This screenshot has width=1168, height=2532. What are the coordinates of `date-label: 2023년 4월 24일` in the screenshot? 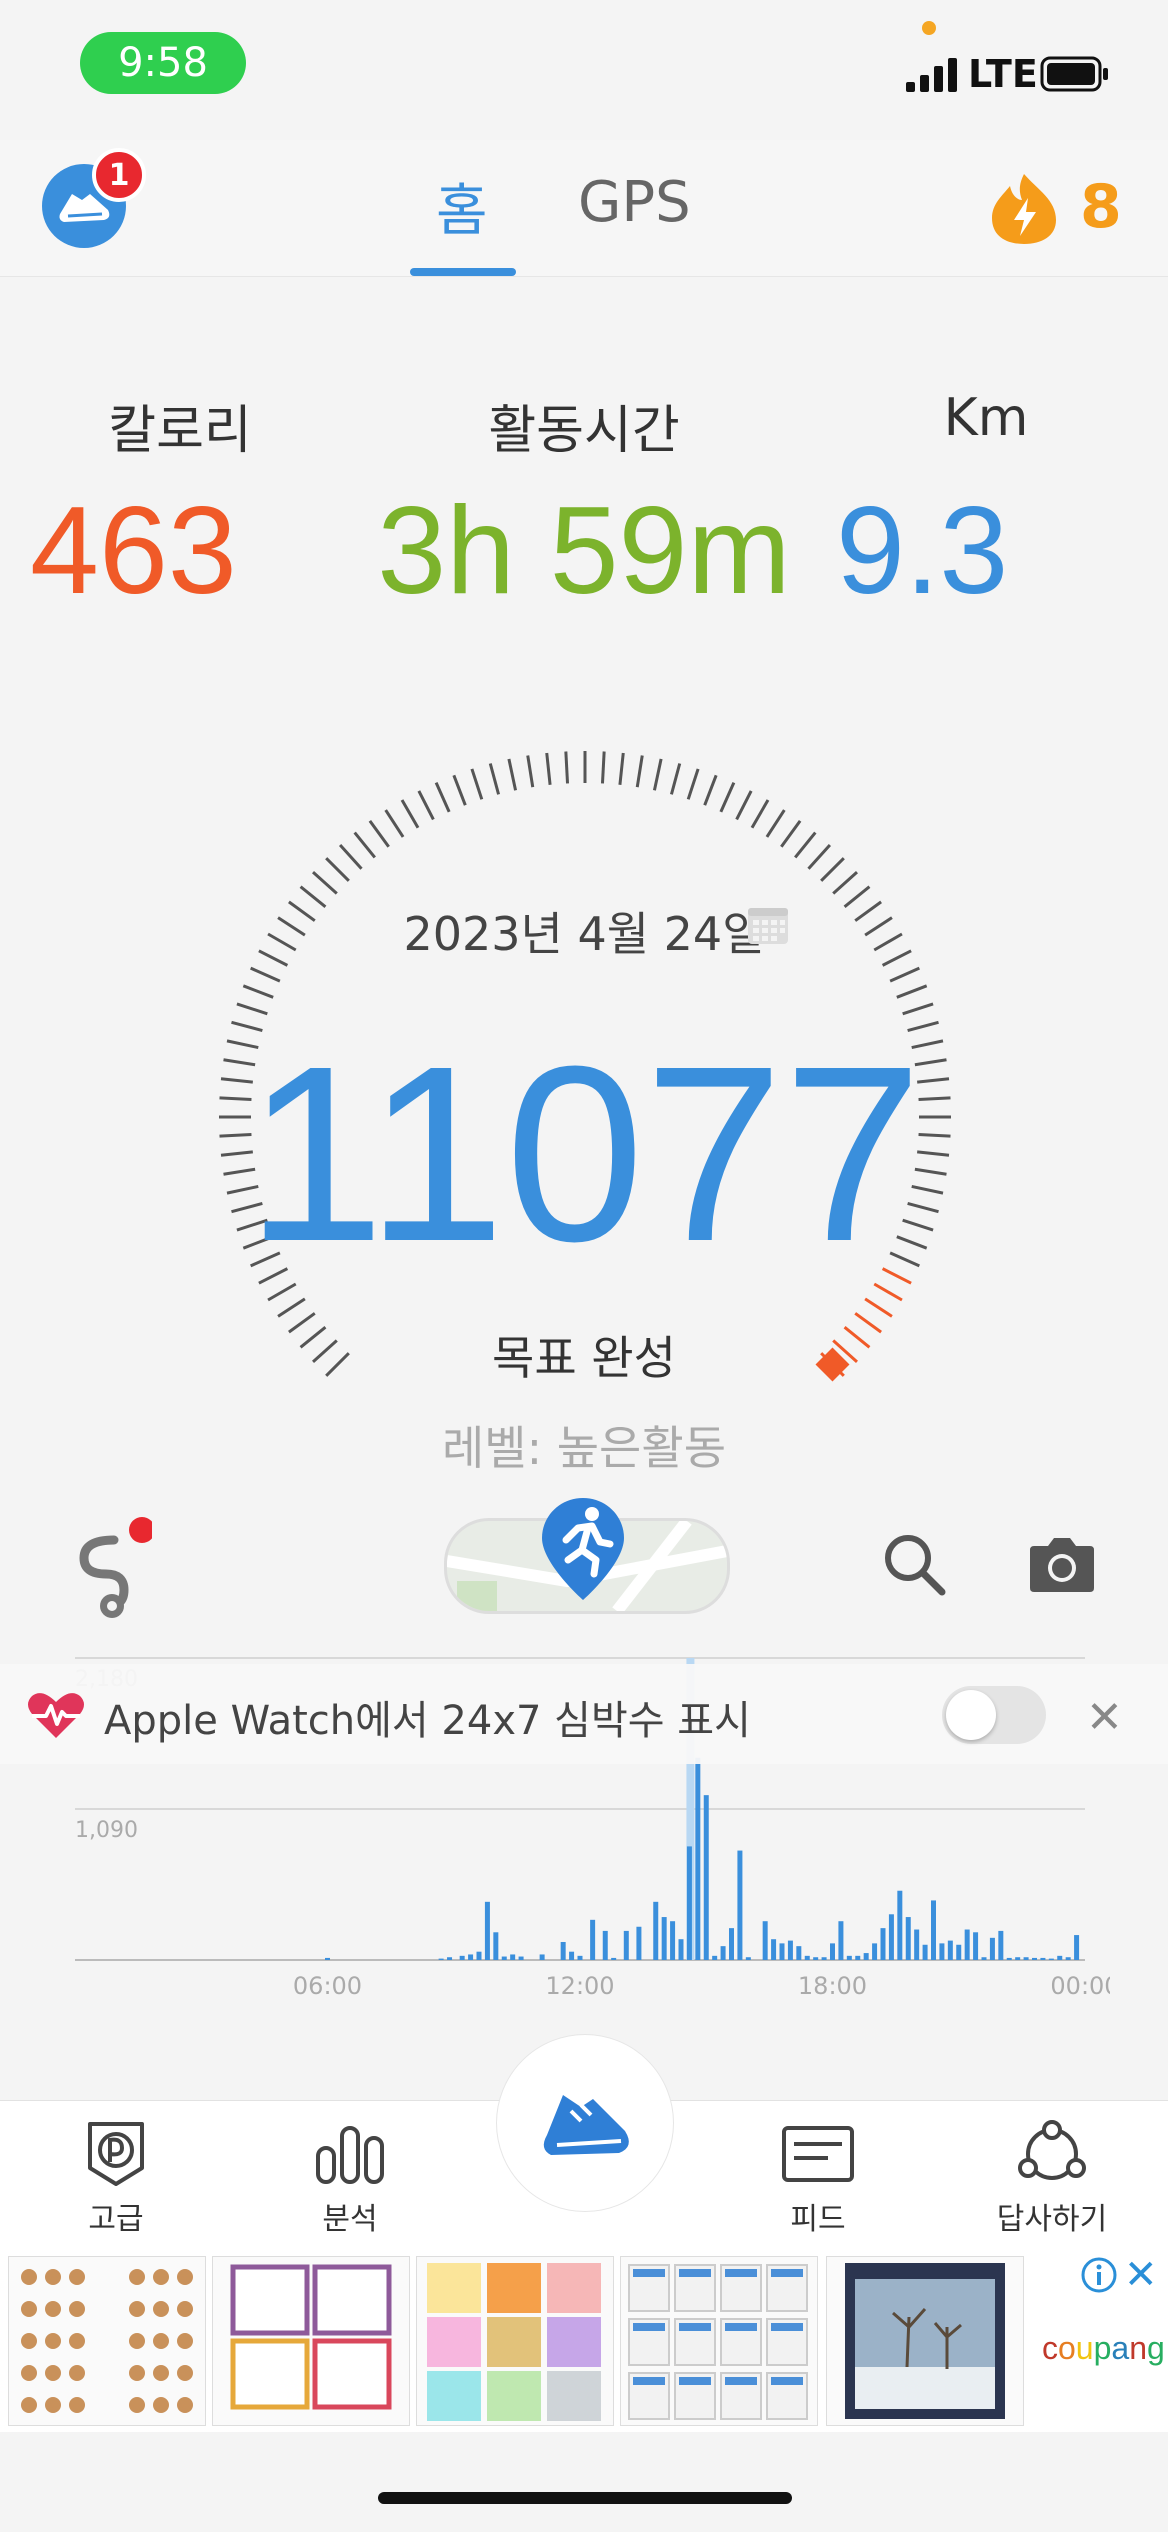 It's located at (584, 931).